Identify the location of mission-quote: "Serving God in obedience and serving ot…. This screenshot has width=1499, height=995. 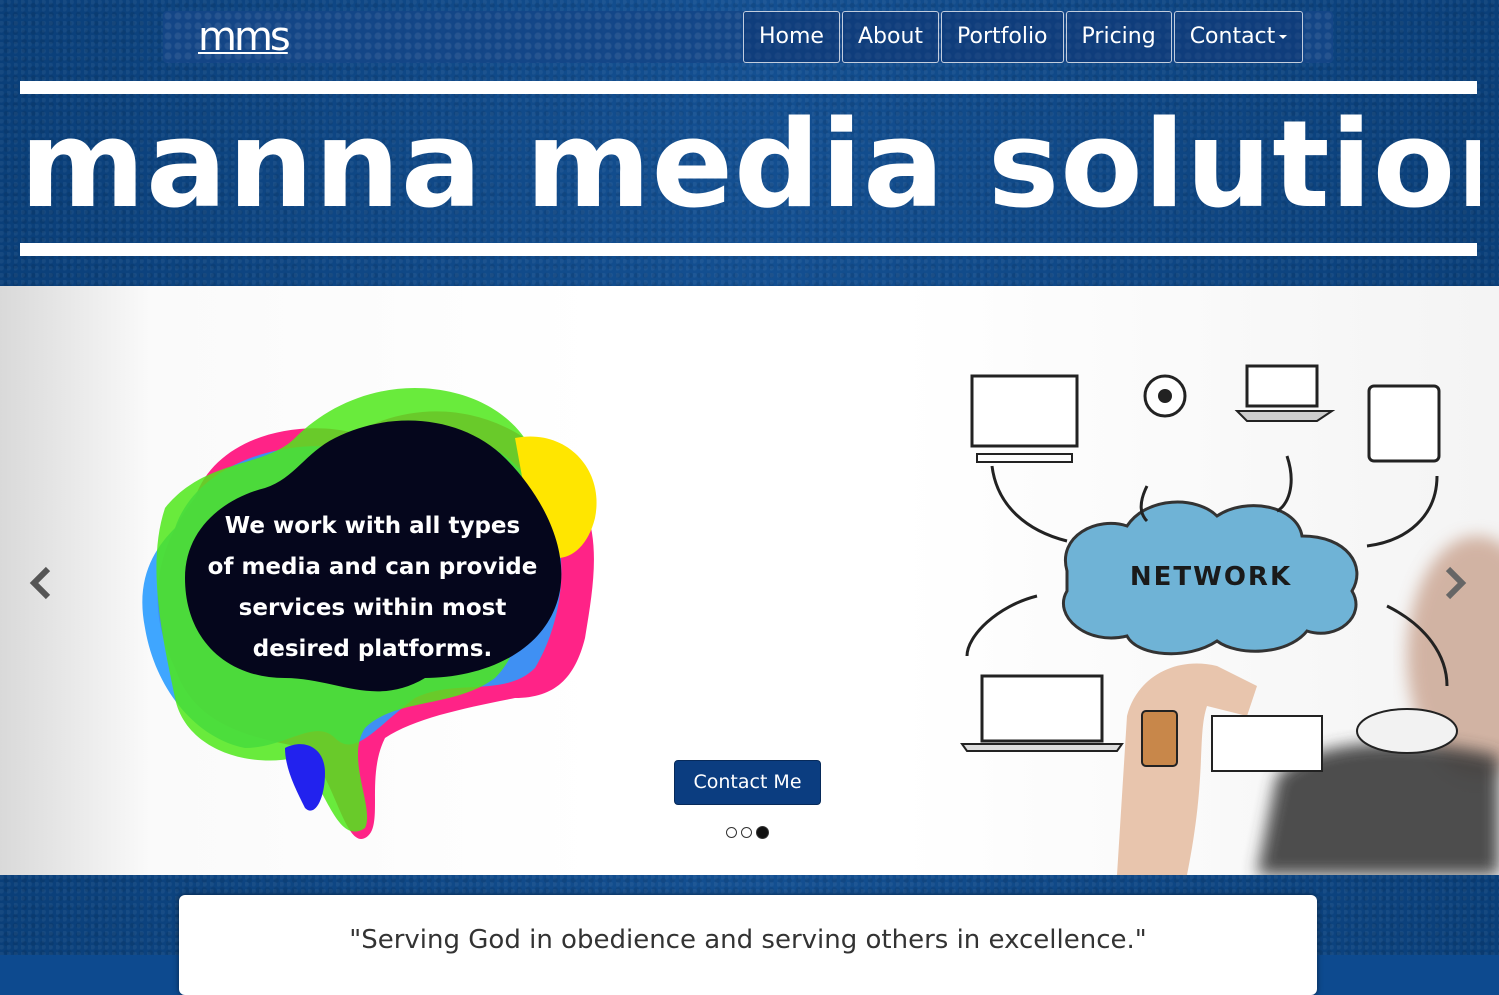
(748, 940).